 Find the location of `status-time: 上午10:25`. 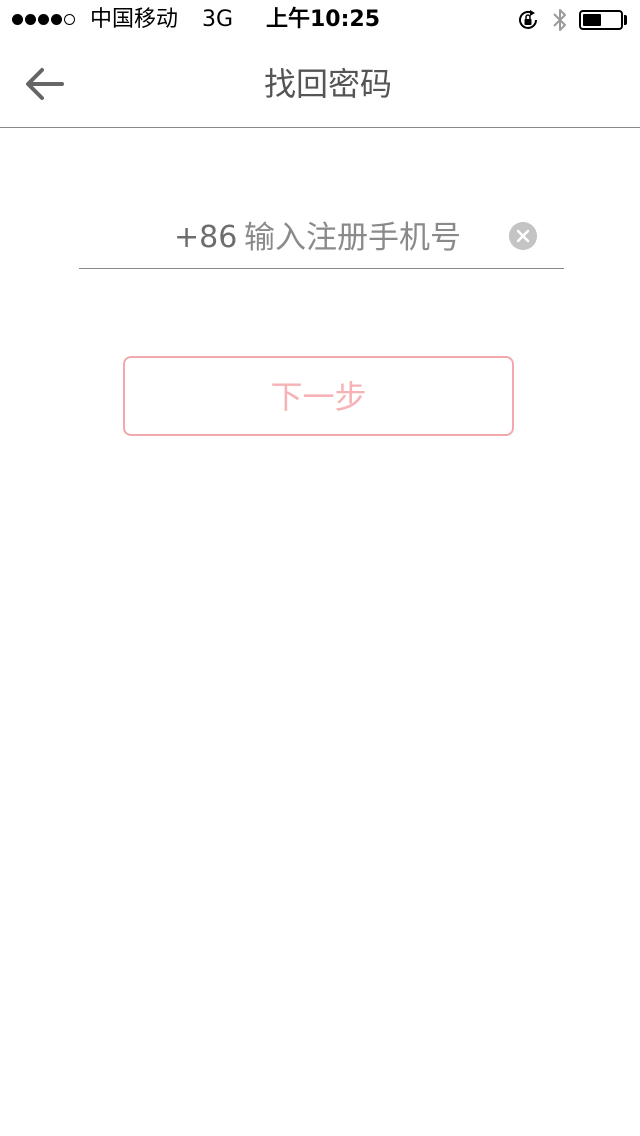

status-time: 上午10:25 is located at coordinates (323, 19).